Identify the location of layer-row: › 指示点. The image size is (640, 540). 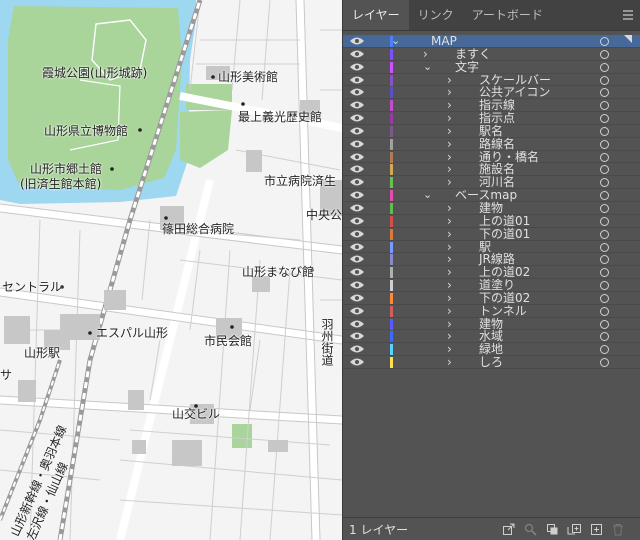
(491, 118).